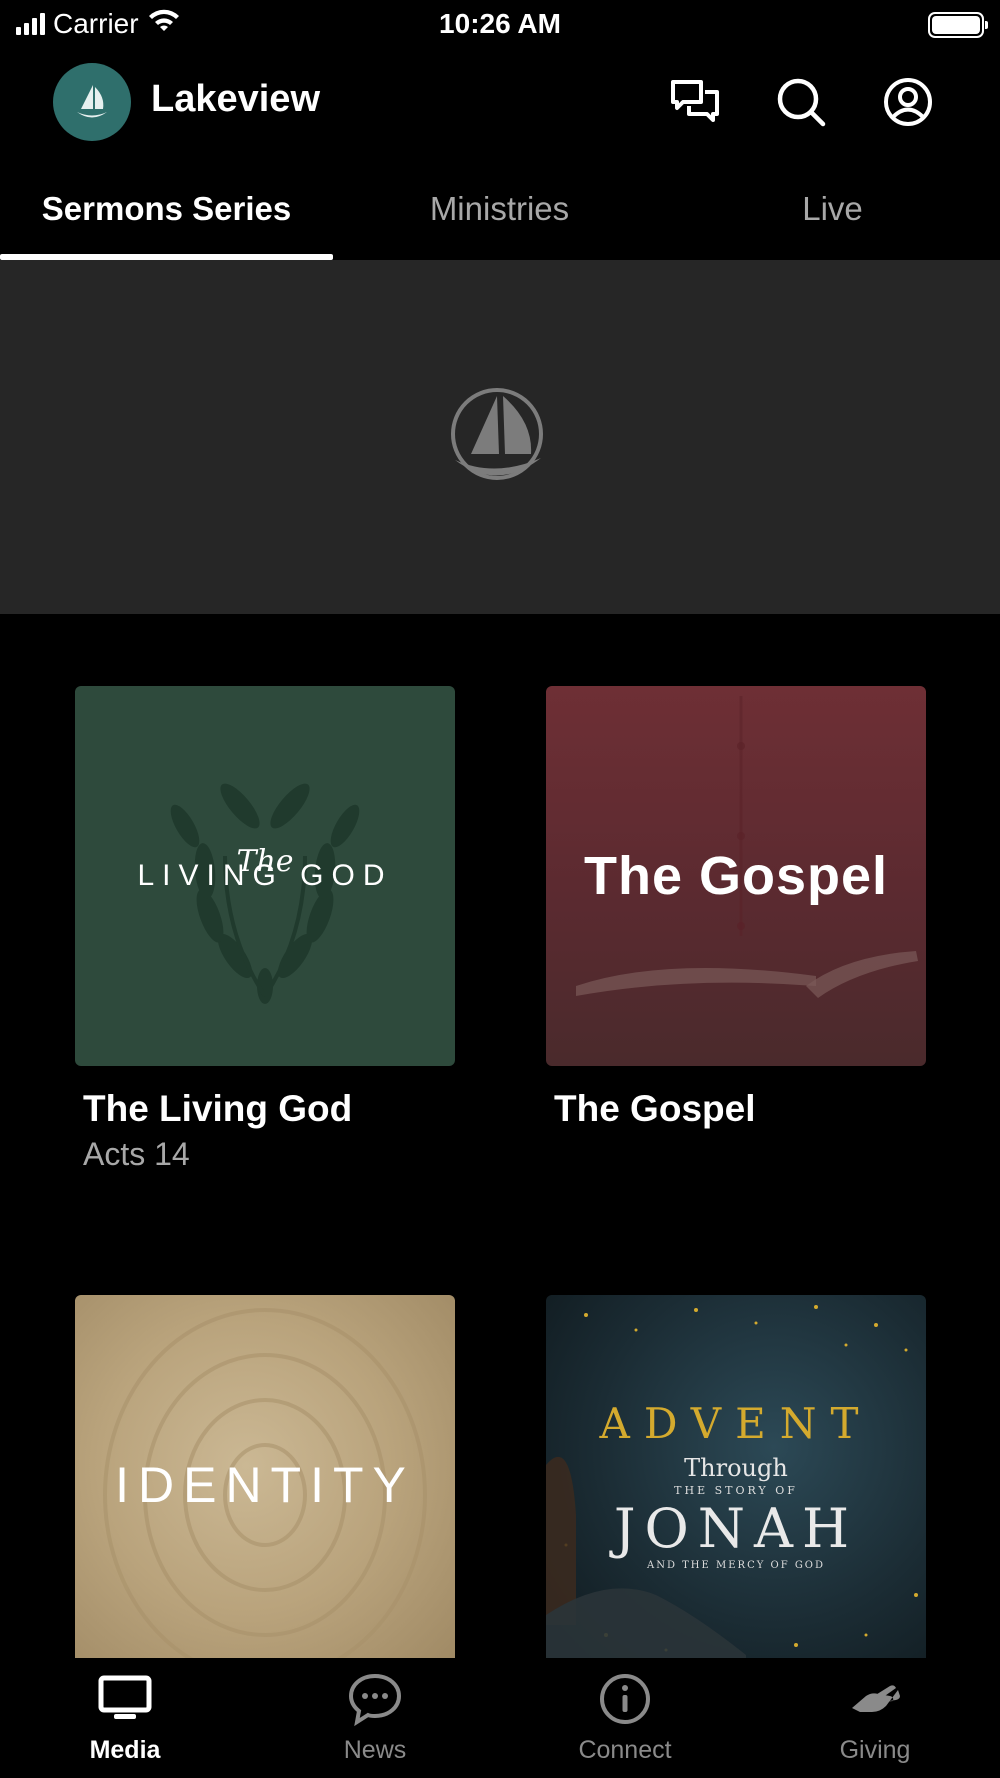 The width and height of the screenshot is (1000, 1778). I want to click on series-title: The Gospel, so click(655, 1108).